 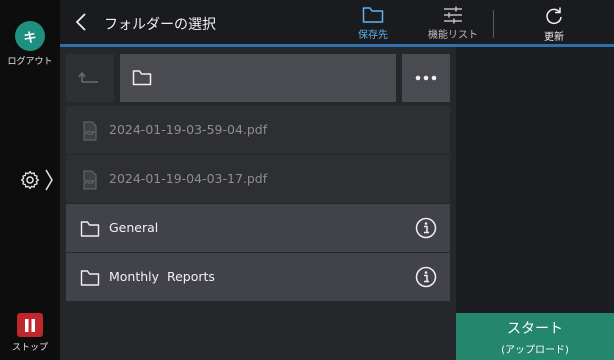 What do you see at coordinates (453, 25) in the screenshot?
I see `tab-function-list: 機能リスト` at bounding box center [453, 25].